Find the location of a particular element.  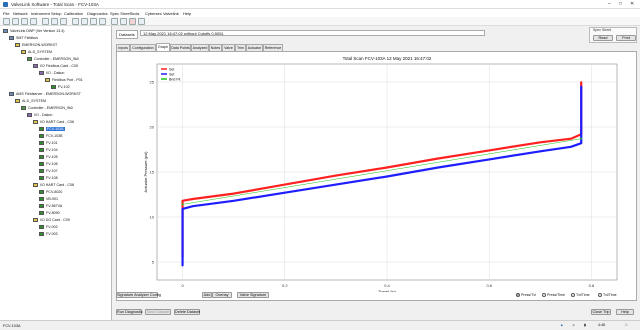

valve-signature-button: Valve Signature is located at coordinates (253, 295).